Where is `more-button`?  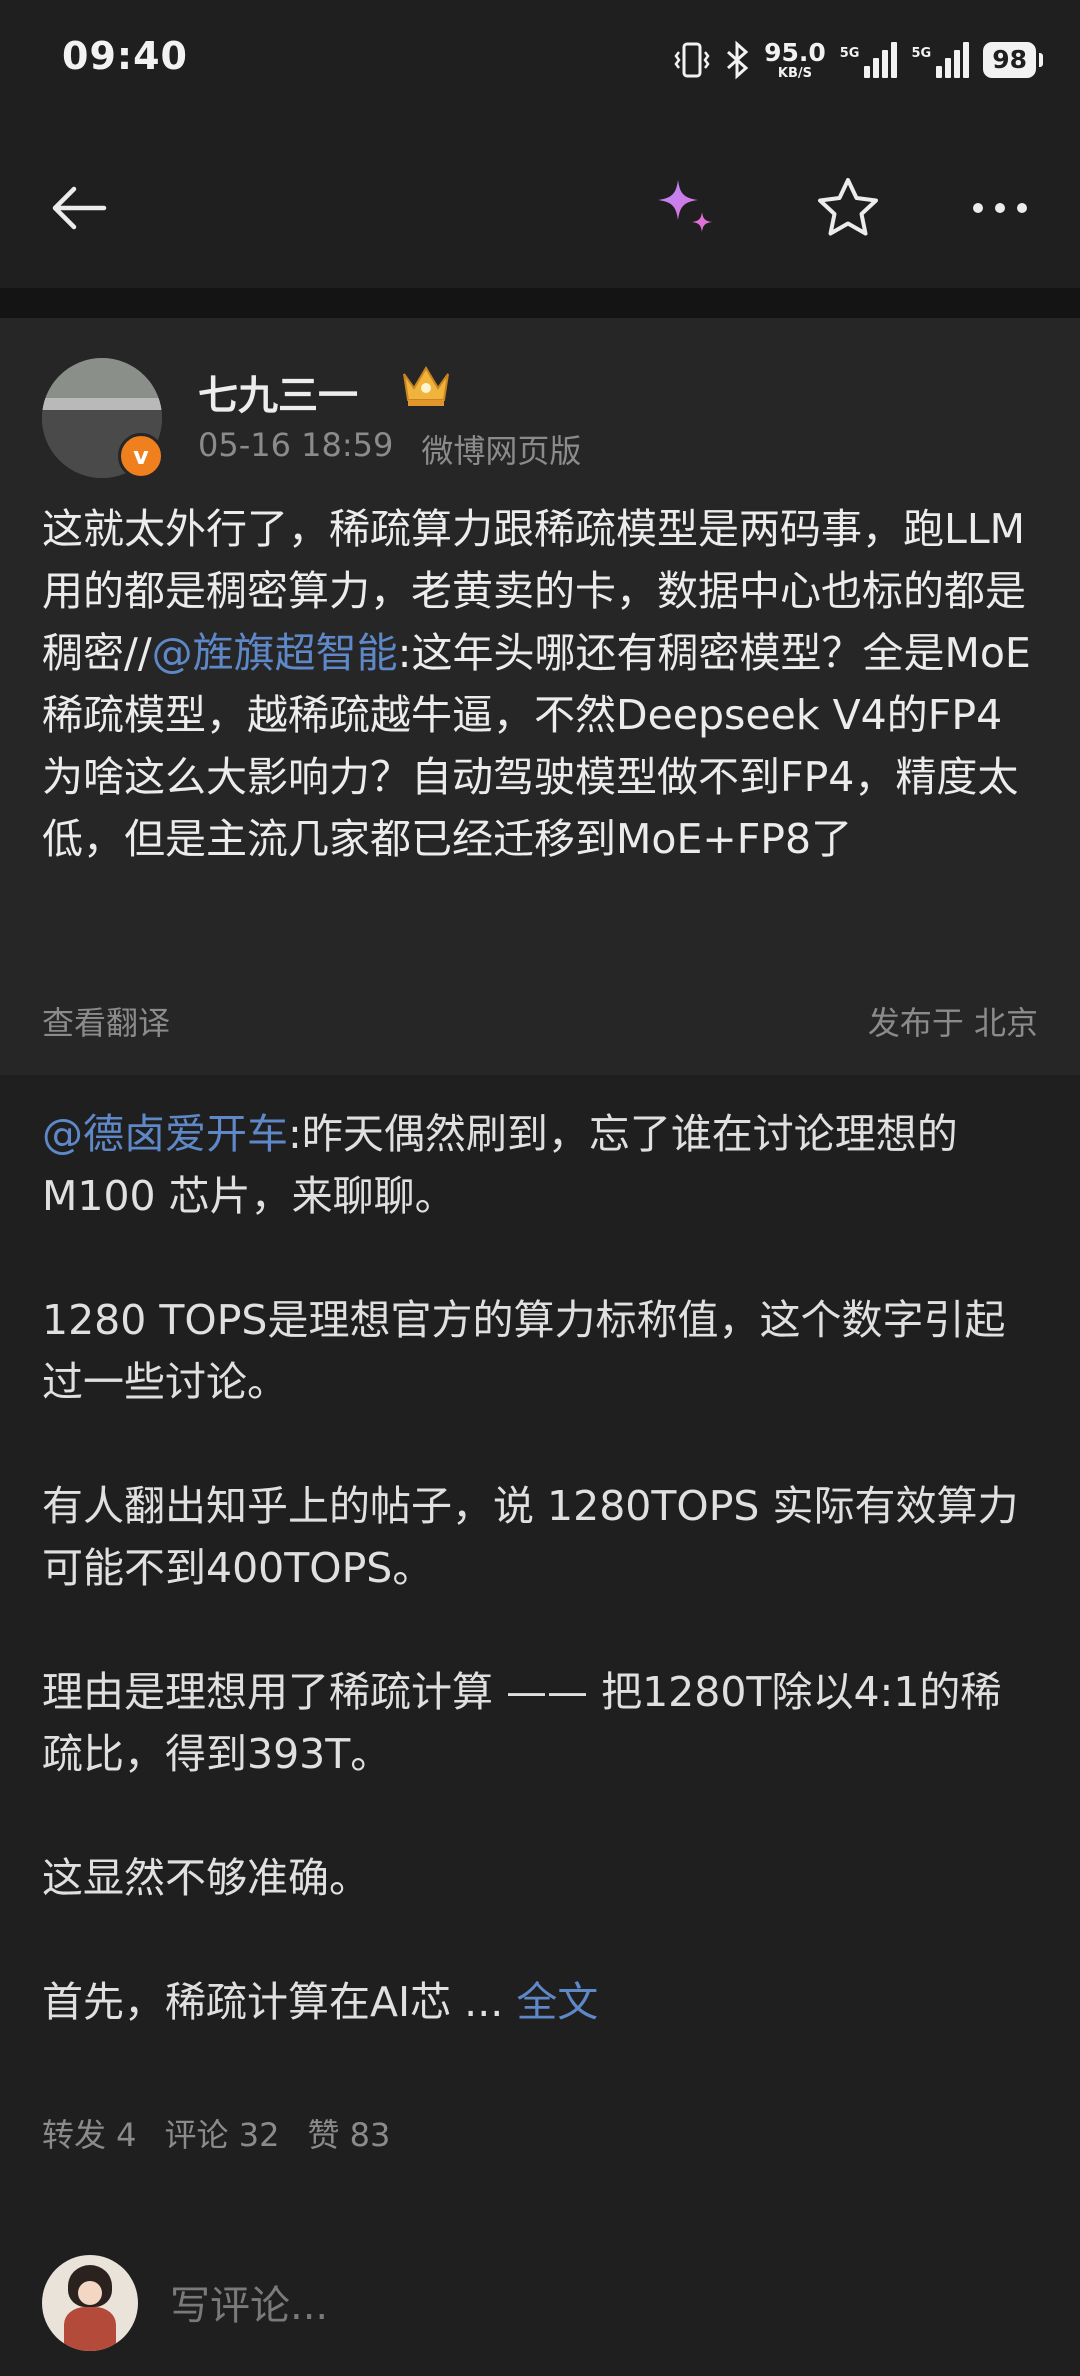 more-button is located at coordinates (1000, 208).